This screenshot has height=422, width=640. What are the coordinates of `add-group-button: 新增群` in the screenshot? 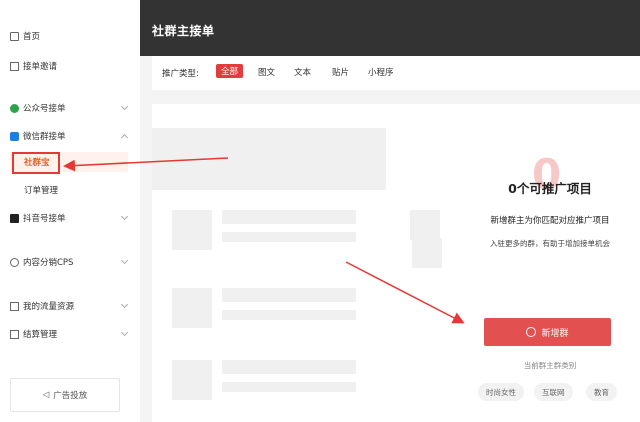 It's located at (547, 332).